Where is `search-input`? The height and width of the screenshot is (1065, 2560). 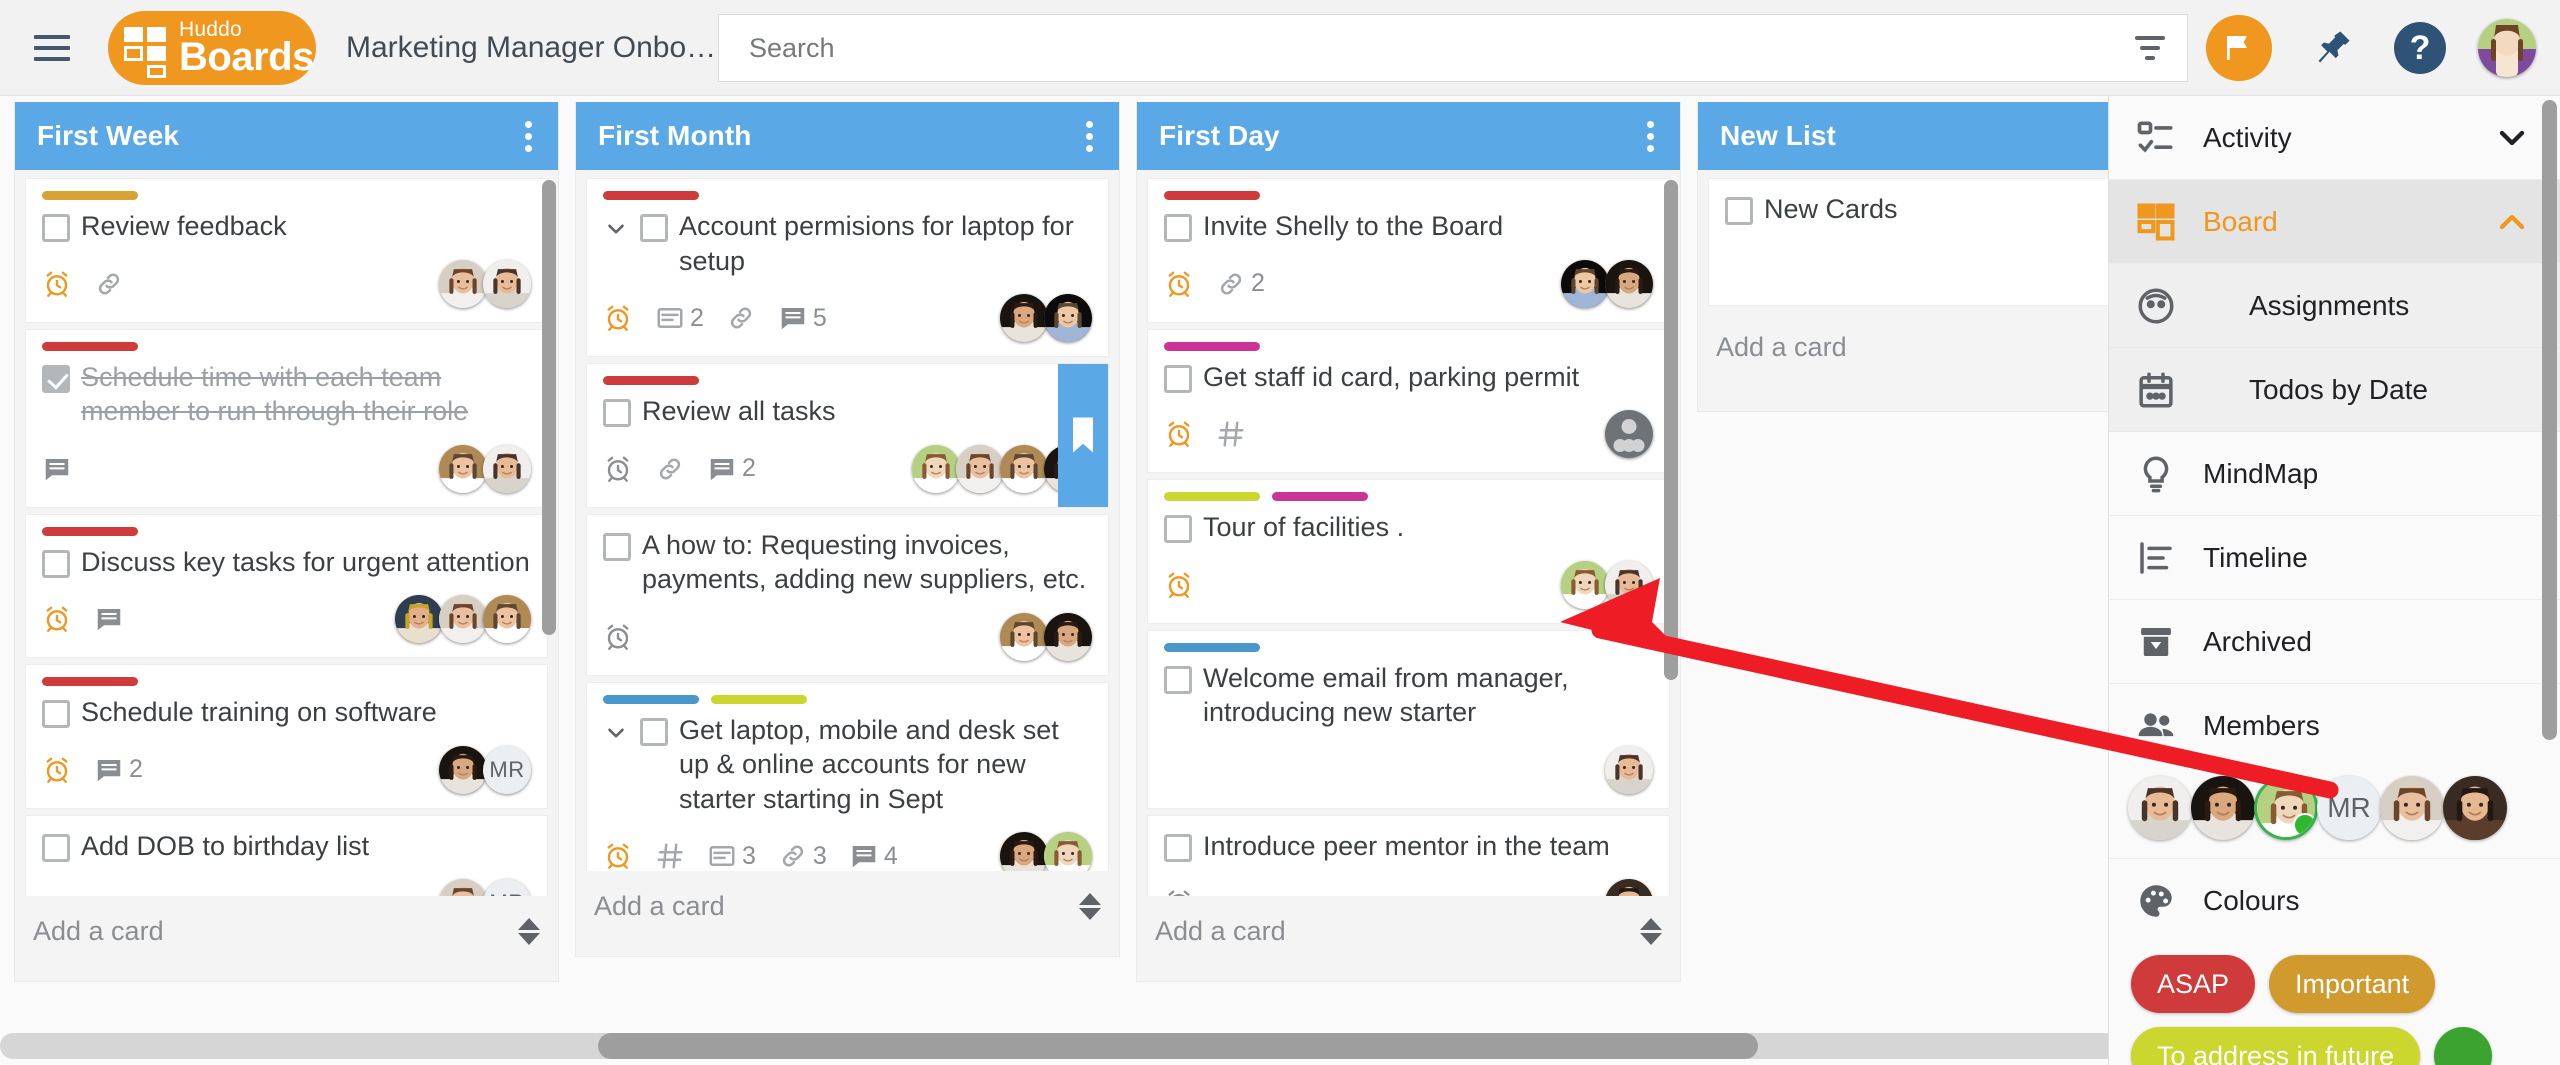
search-input is located at coordinates (1416, 48).